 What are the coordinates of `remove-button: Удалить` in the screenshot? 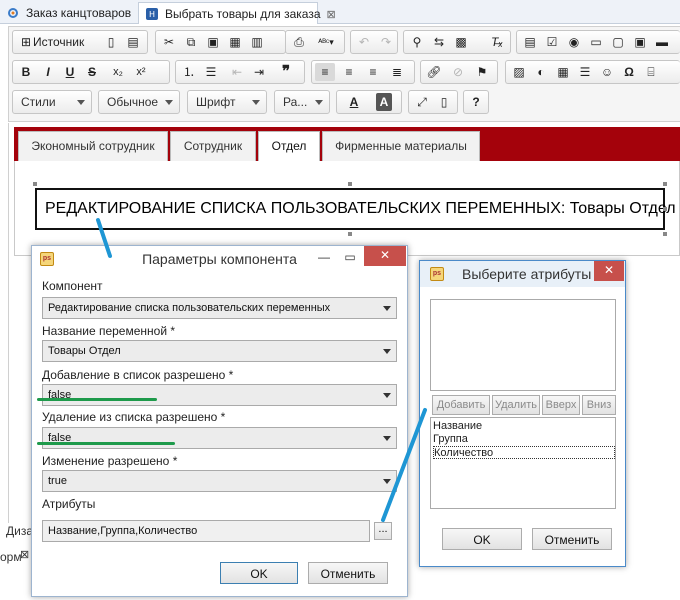 It's located at (516, 405).